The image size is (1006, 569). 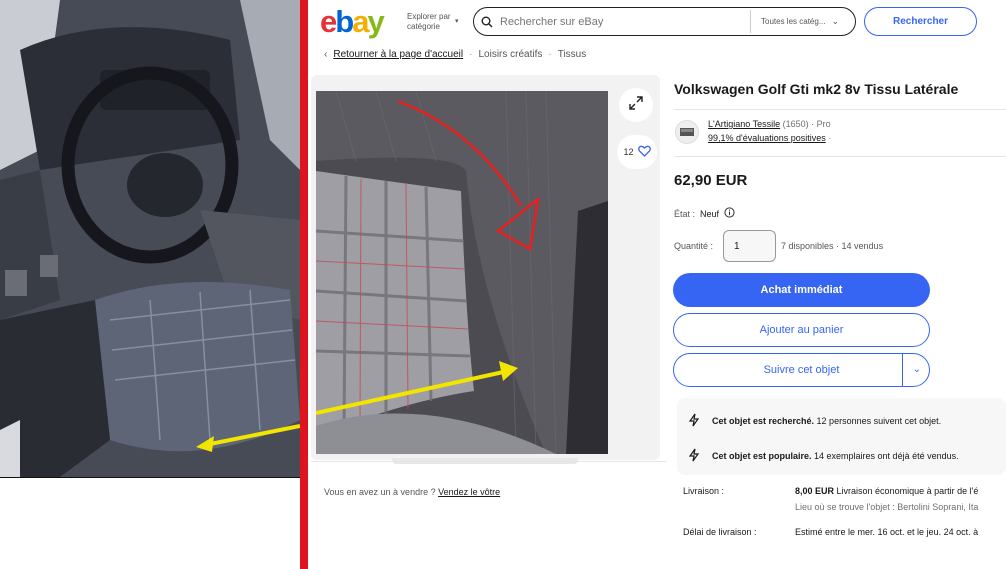 I want to click on watch-item-button: Suivre cet objet ⌄, so click(x=801, y=370).